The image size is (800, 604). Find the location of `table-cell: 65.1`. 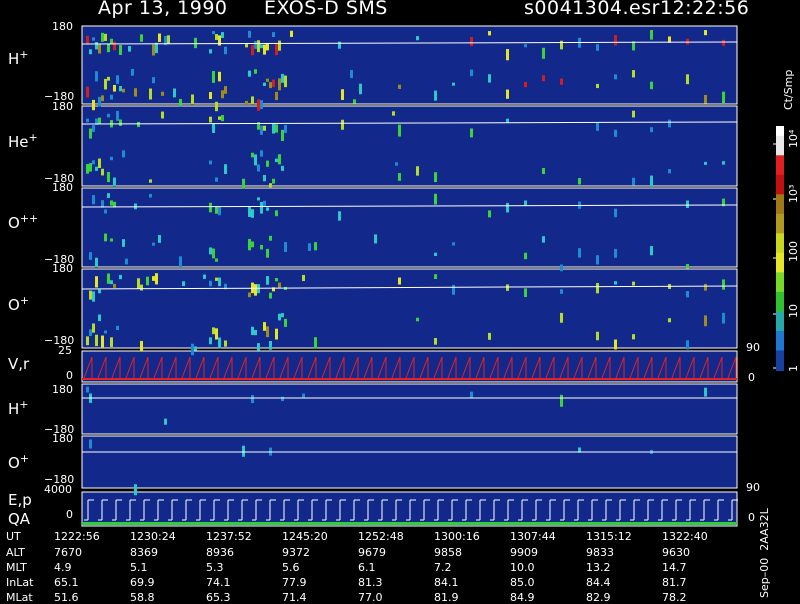

table-cell: 65.1 is located at coordinates (66, 582).